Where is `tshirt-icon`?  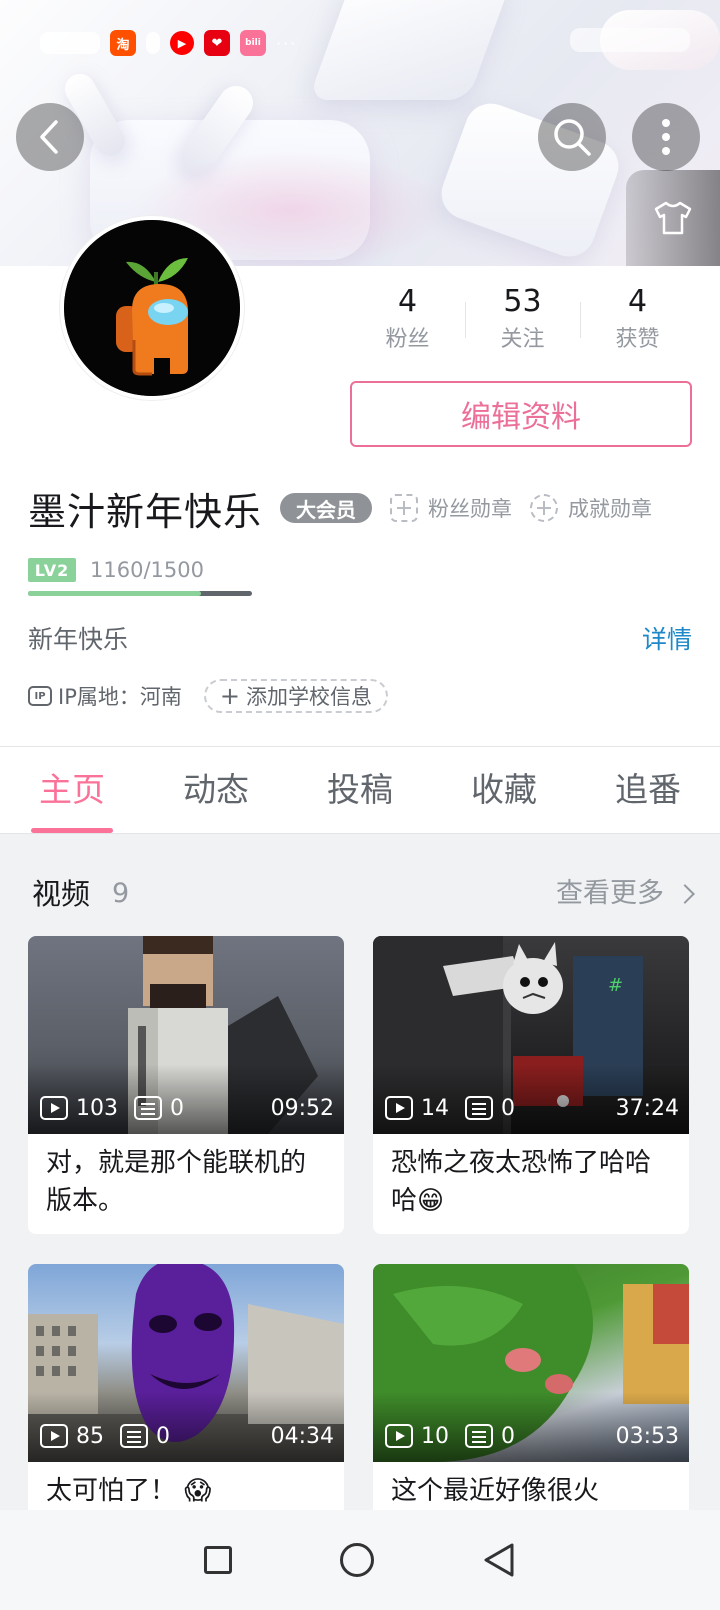
tshirt-icon is located at coordinates (673, 218).